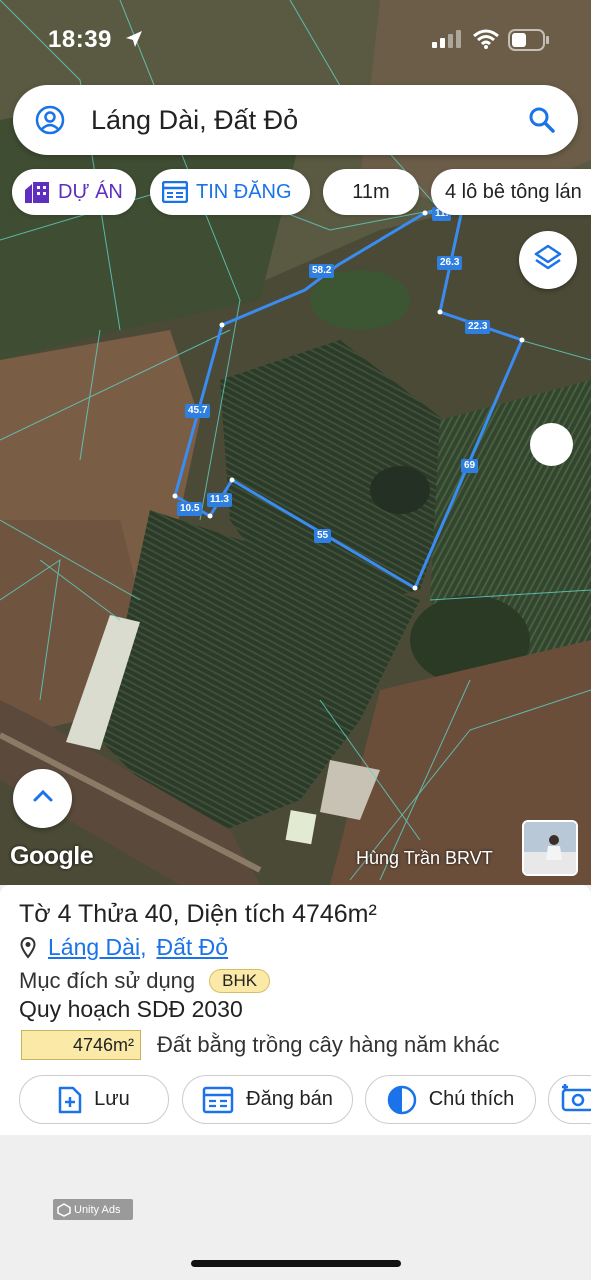 Image resolution: width=591 pixels, height=1280 pixels. What do you see at coordinates (529, 42) in the screenshot?
I see `battery-icon` at bounding box center [529, 42].